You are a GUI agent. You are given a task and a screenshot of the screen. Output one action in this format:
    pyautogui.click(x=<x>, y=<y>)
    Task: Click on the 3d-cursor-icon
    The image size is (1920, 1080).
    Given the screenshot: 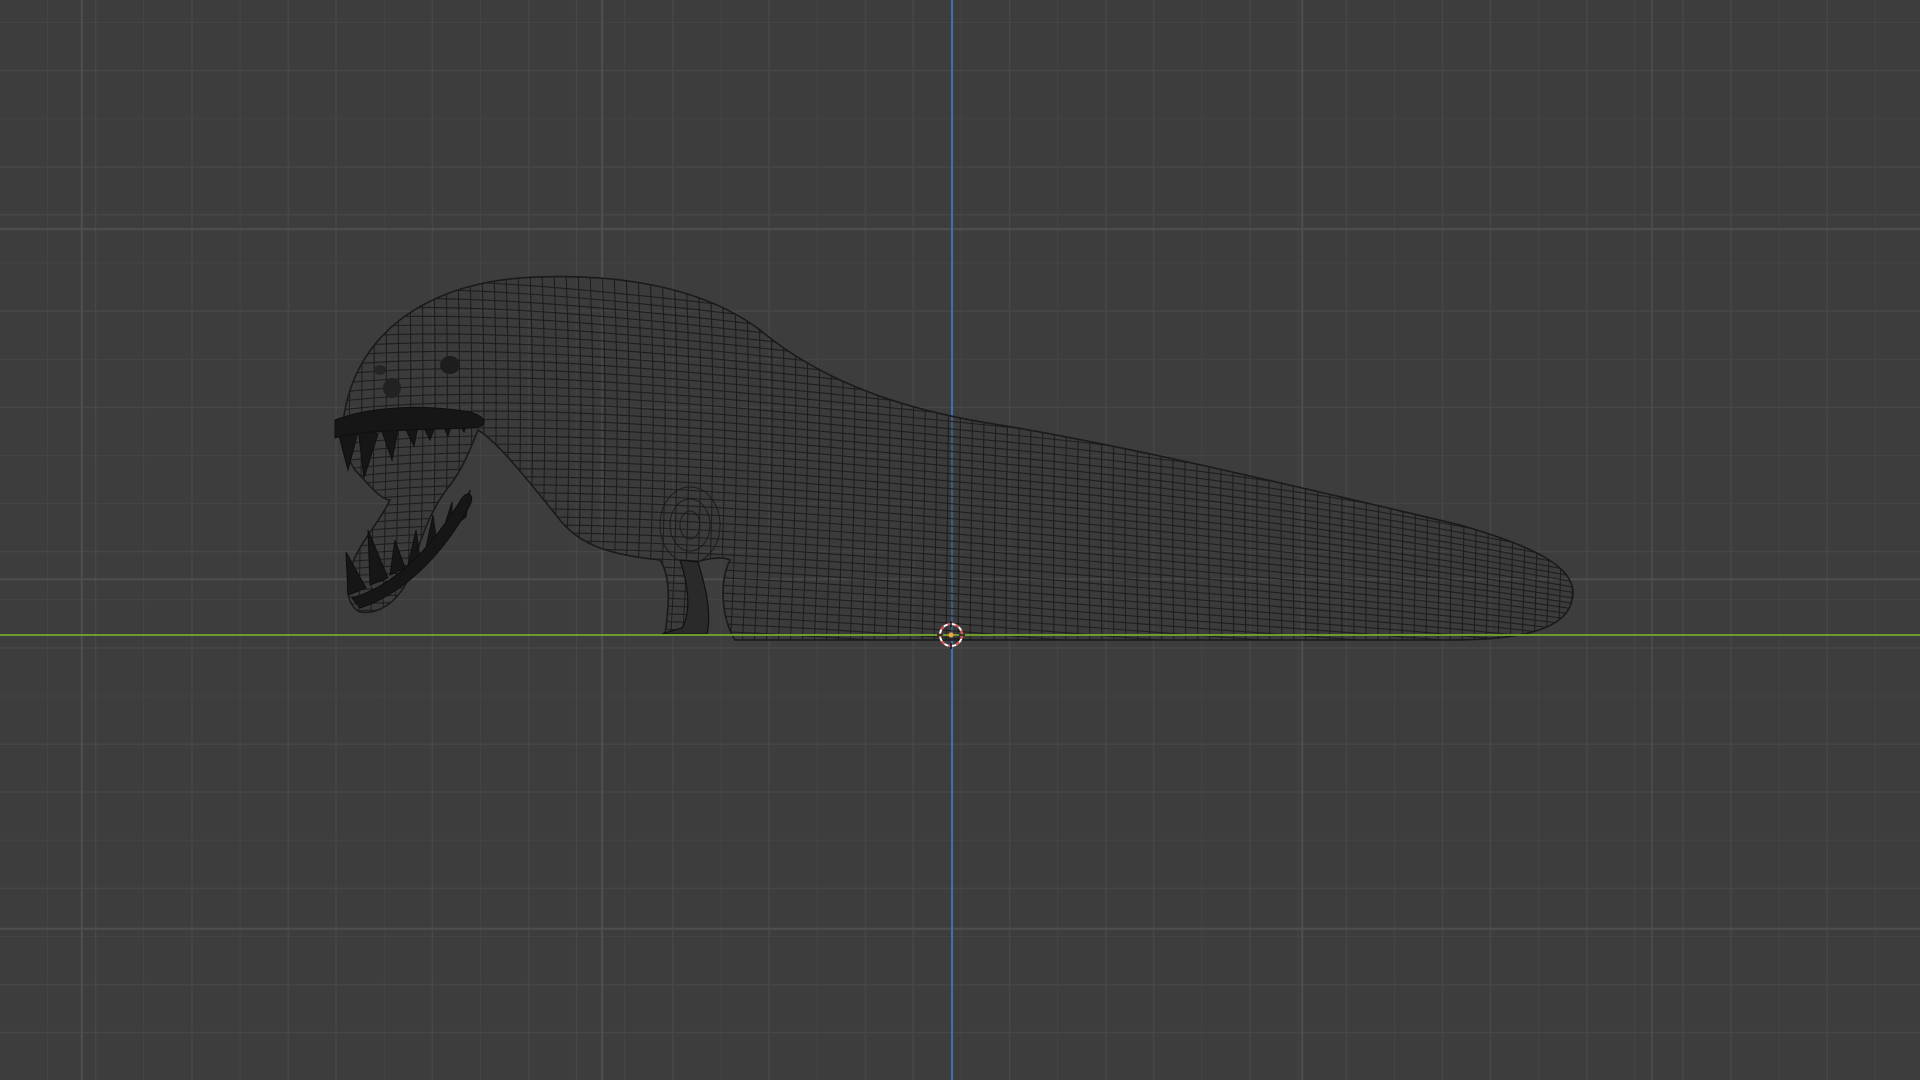 What is the action you would take?
    pyautogui.click(x=951, y=635)
    